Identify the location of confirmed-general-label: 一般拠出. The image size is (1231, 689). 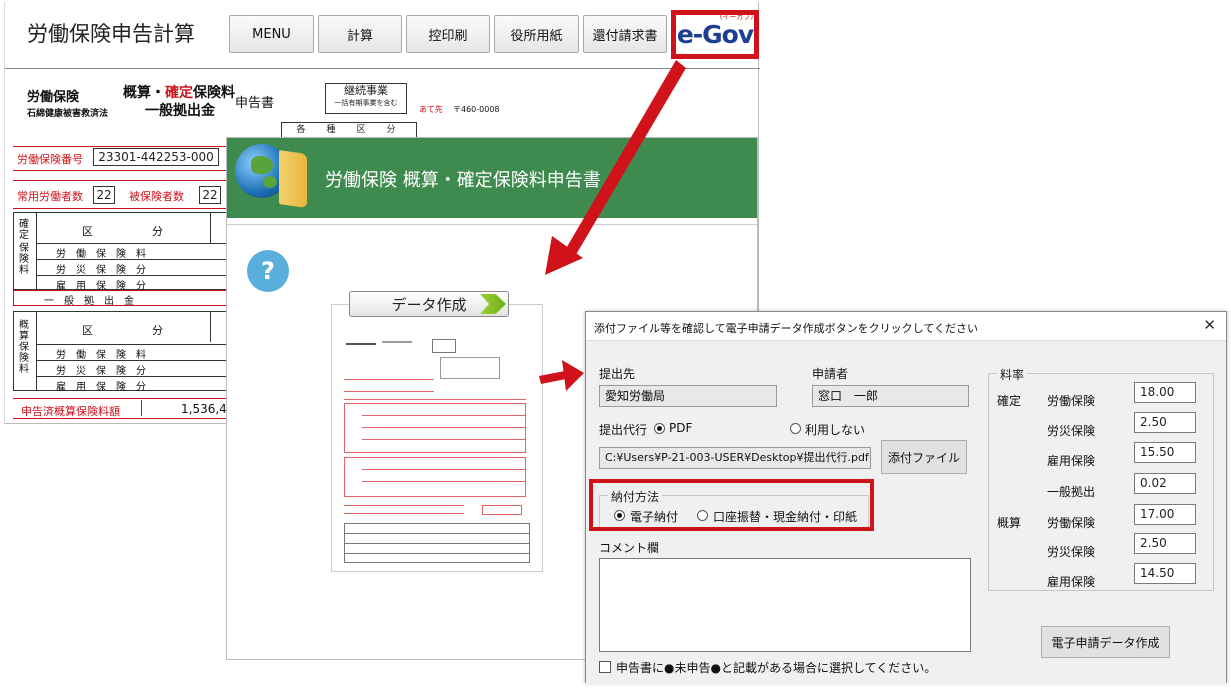
(1071, 492).